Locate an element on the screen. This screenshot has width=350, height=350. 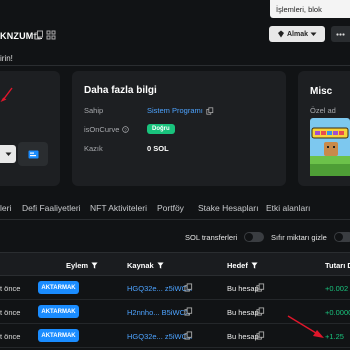
info-banner: irin! is located at coordinates (175, 59).